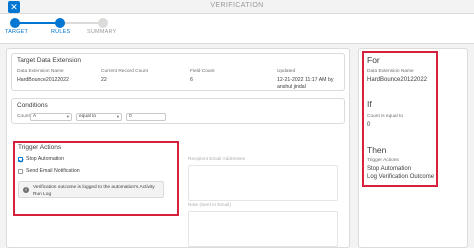 Image resolution: width=474 pixels, height=248 pixels. What do you see at coordinates (40, 71) in the screenshot?
I see `col-de-name: Data Extension Name` at bounding box center [40, 71].